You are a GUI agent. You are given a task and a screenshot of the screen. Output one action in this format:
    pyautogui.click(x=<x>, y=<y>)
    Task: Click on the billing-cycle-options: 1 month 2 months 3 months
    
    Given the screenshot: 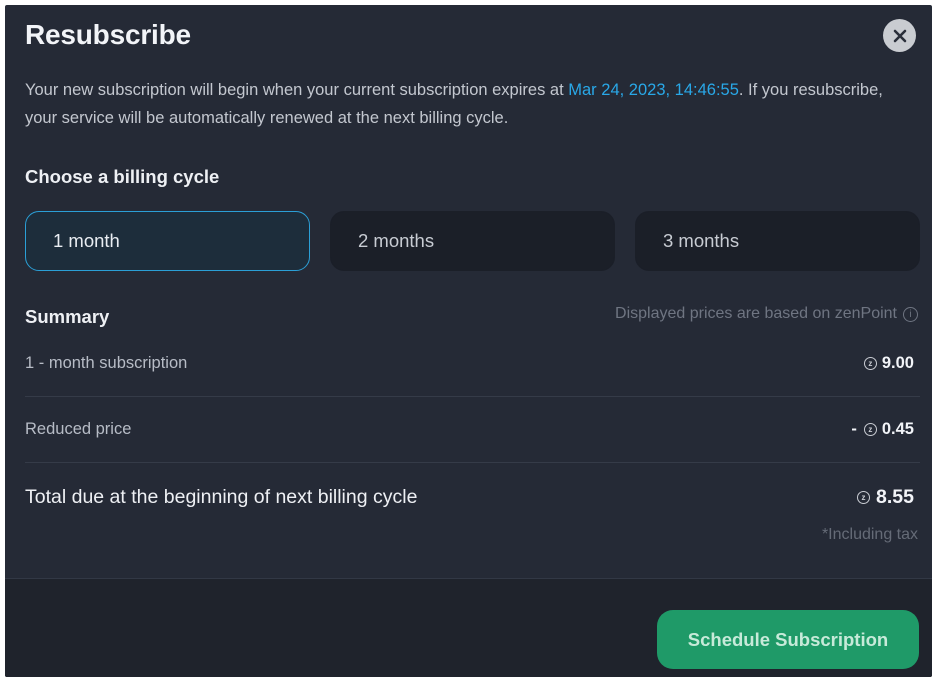 What is the action you would take?
    pyautogui.click(x=472, y=241)
    